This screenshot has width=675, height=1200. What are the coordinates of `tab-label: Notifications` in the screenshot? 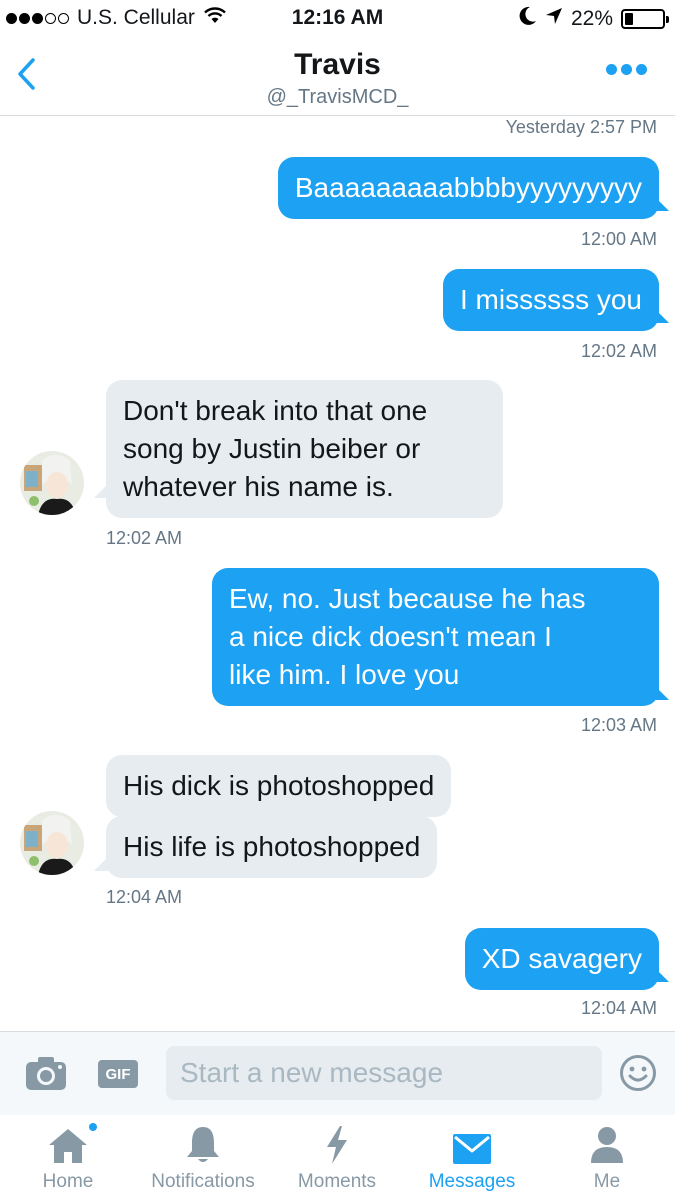 It's located at (203, 1181).